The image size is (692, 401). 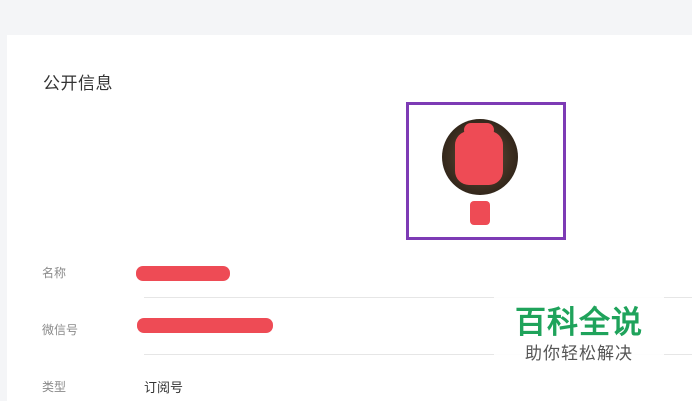 I want to click on name-redaction, so click(x=183, y=273).